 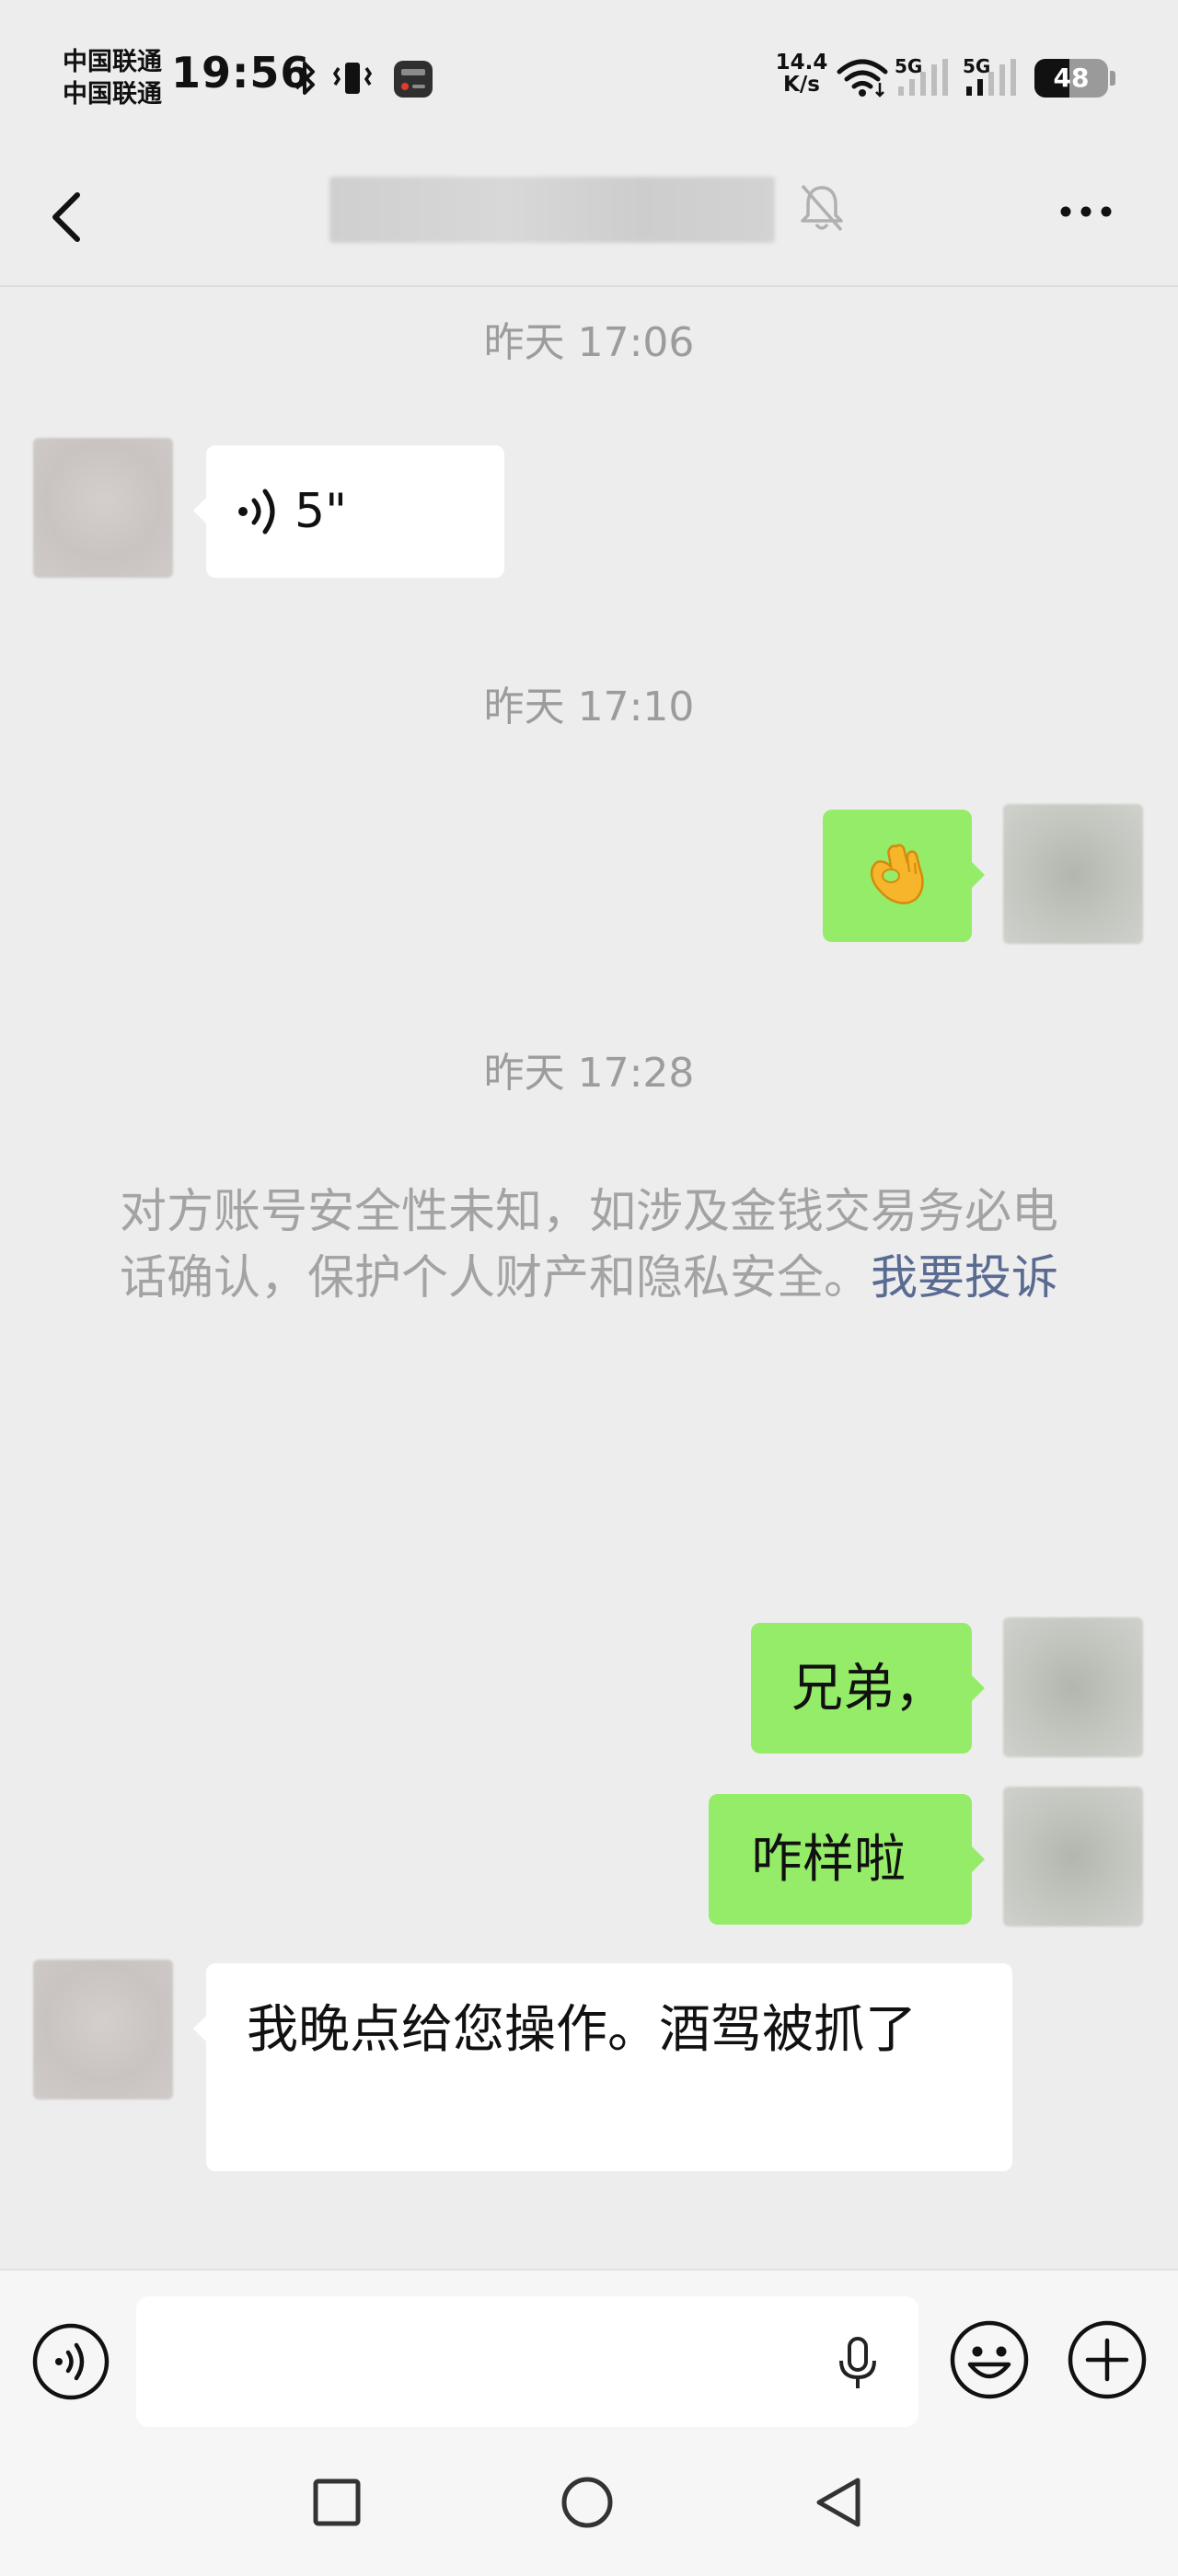 I want to click on ok-hand-emoji, so click(x=897, y=874).